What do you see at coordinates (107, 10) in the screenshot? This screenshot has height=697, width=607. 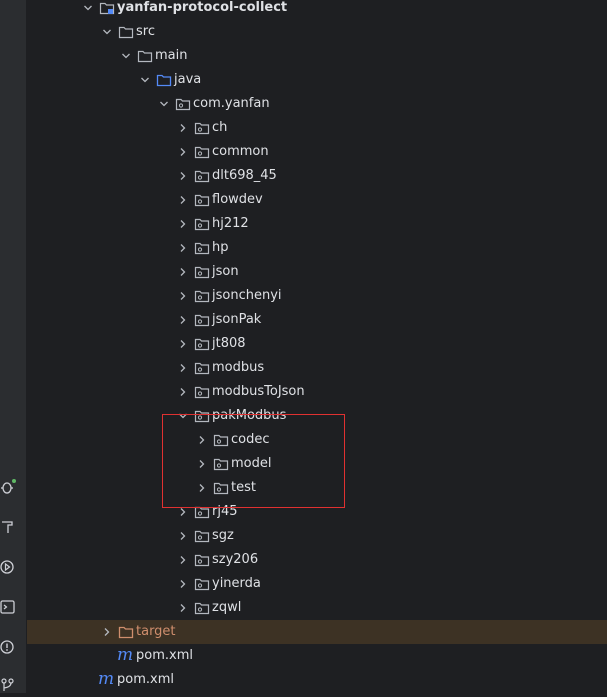 I see `module-folder-icon` at bounding box center [107, 10].